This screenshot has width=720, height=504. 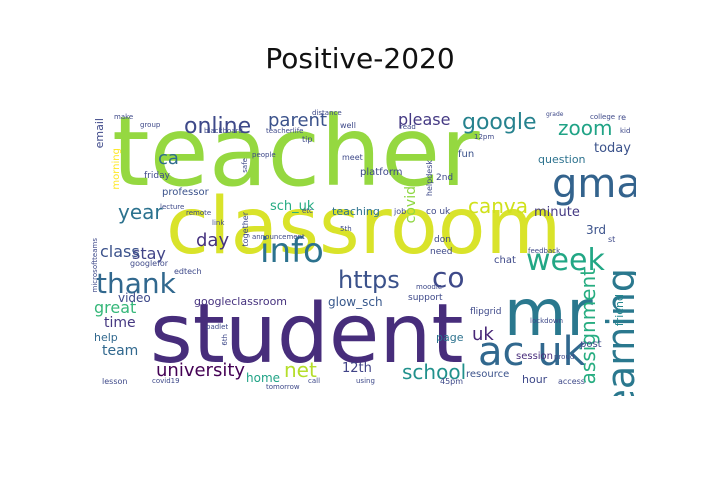 What do you see at coordinates (245, 229) in the screenshot?
I see `word-together: together` at bounding box center [245, 229].